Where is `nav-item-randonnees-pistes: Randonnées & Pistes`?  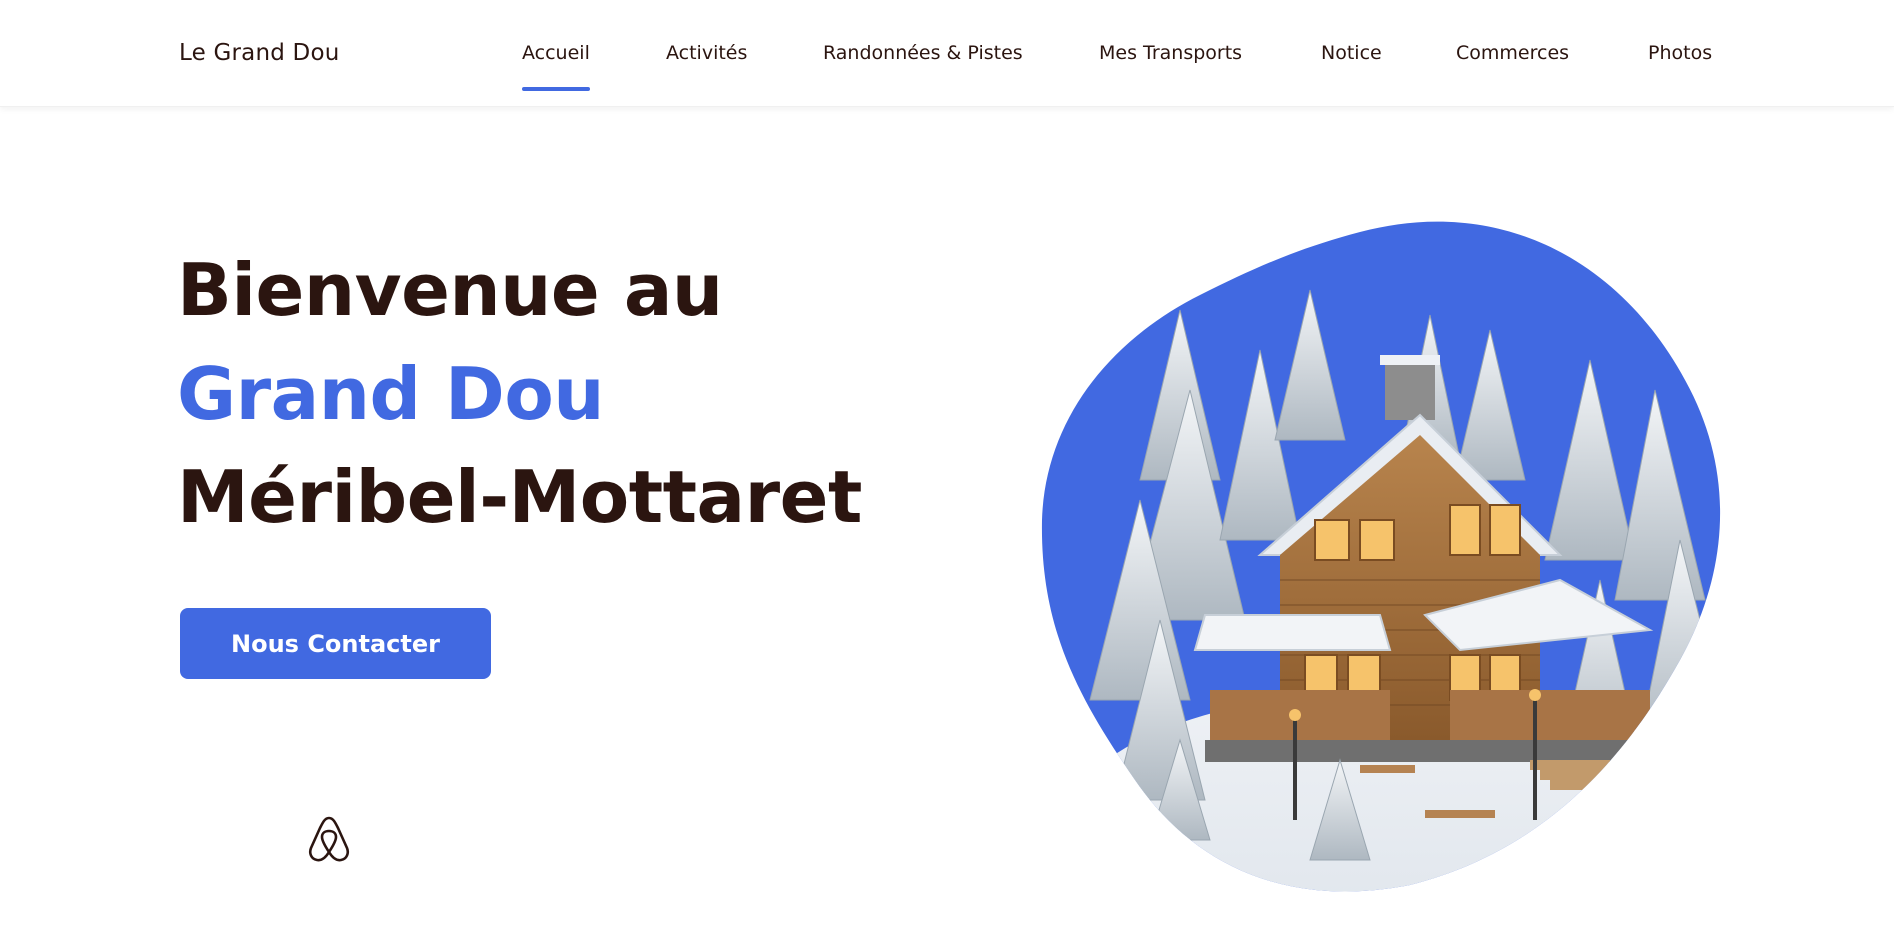
nav-item-randonnees-pistes: Randonnées & Pistes is located at coordinates (923, 53).